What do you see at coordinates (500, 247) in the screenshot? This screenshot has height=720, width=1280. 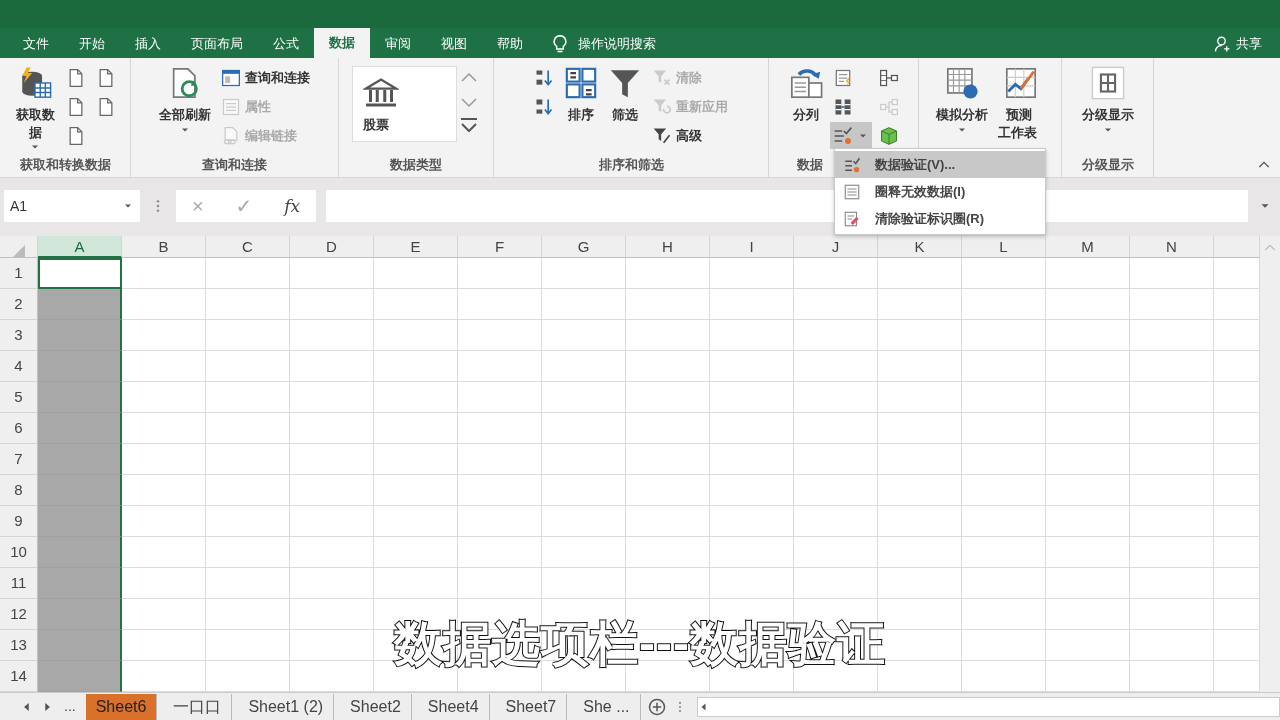 I see `column-header: F` at bounding box center [500, 247].